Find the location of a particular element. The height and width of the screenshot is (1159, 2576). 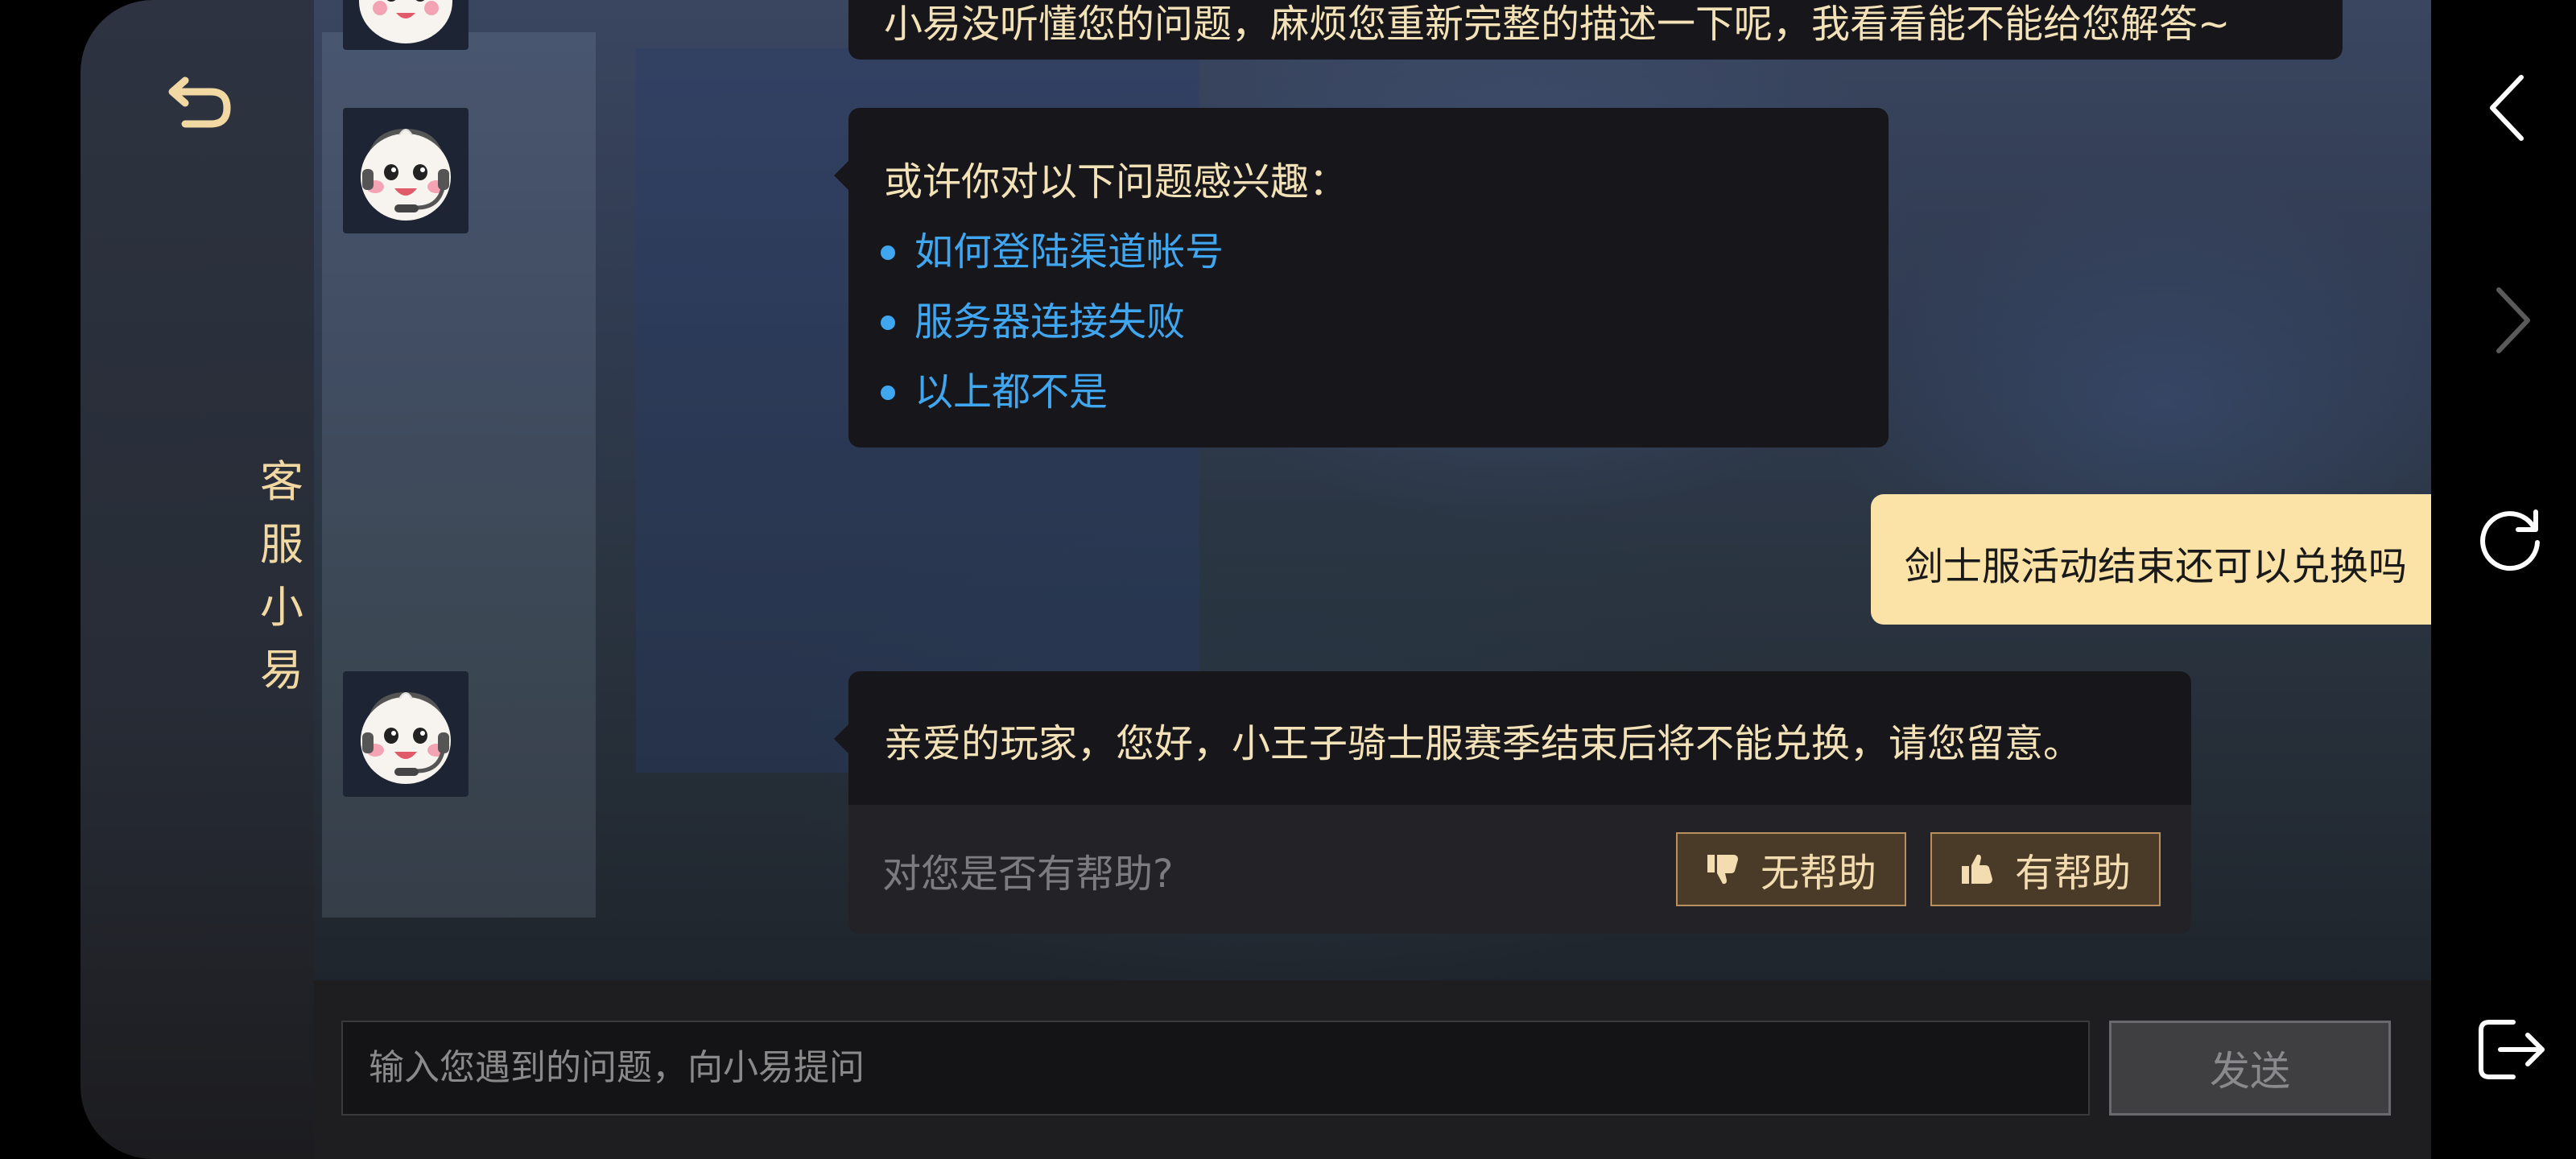

feedback-bar: 对您是否有帮助? 无帮助 有帮助 is located at coordinates (1519, 869).